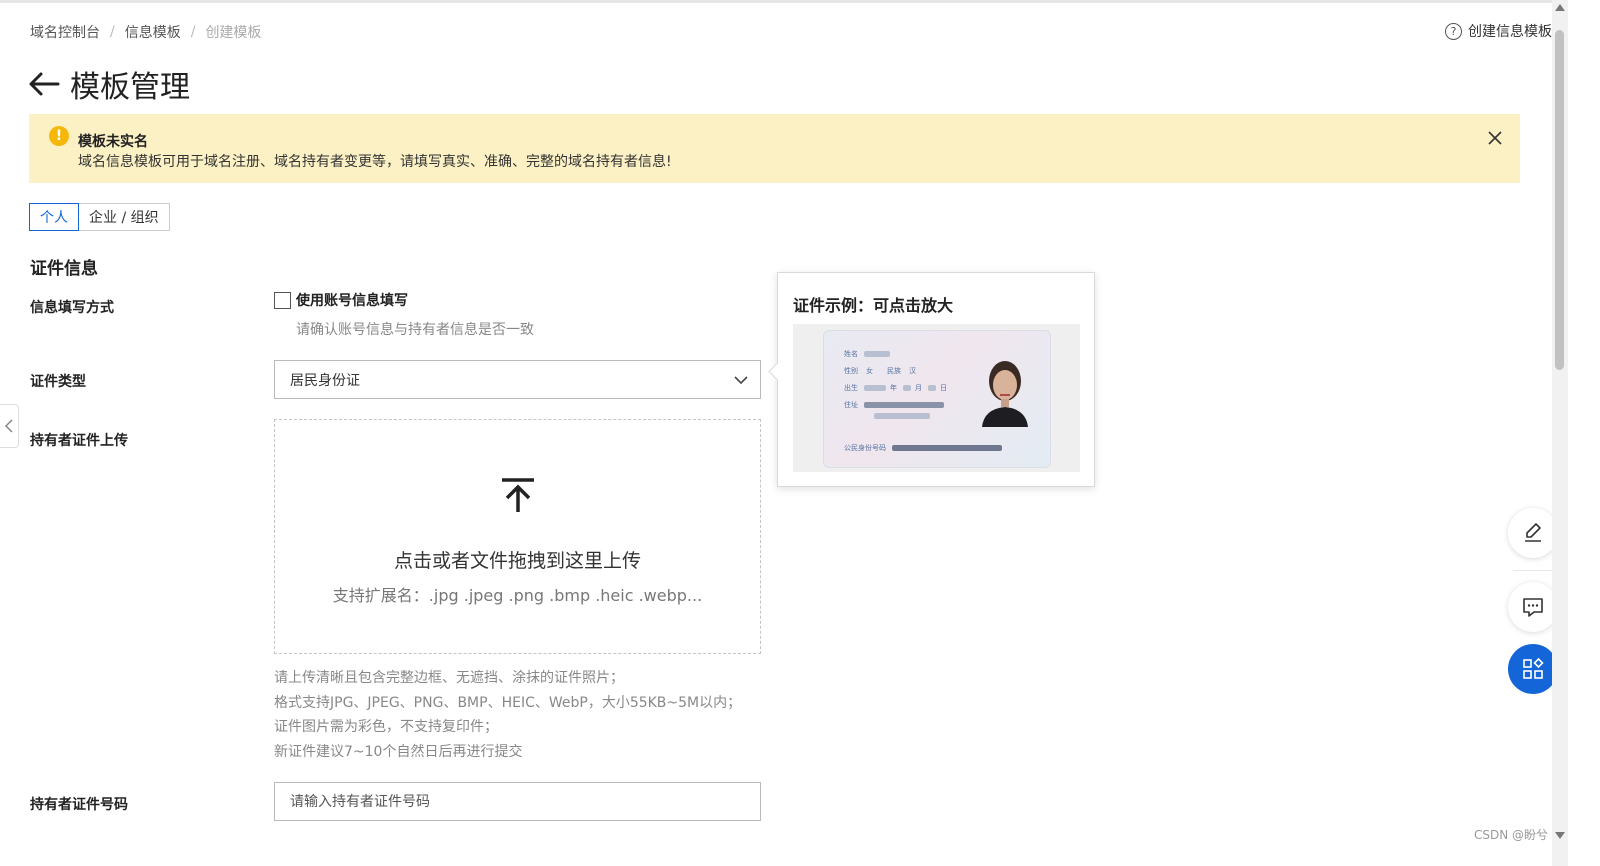 The width and height of the screenshot is (1600, 866). Describe the element at coordinates (45, 84) in the screenshot. I see `back-arrow-icon` at that location.